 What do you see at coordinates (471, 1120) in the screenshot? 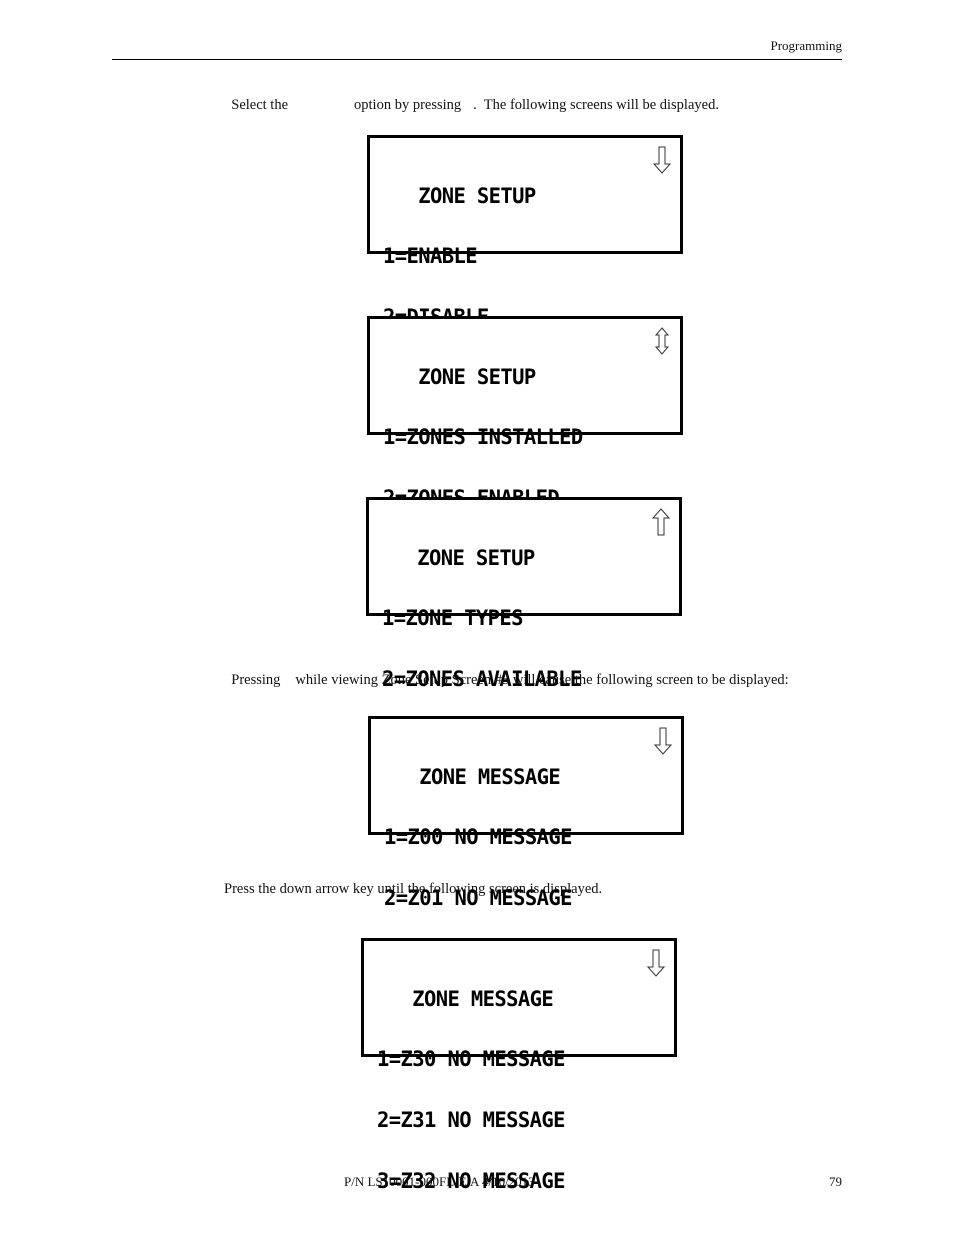
I see `lcd-line: 2=Z31 NO MESSAGE` at bounding box center [471, 1120].